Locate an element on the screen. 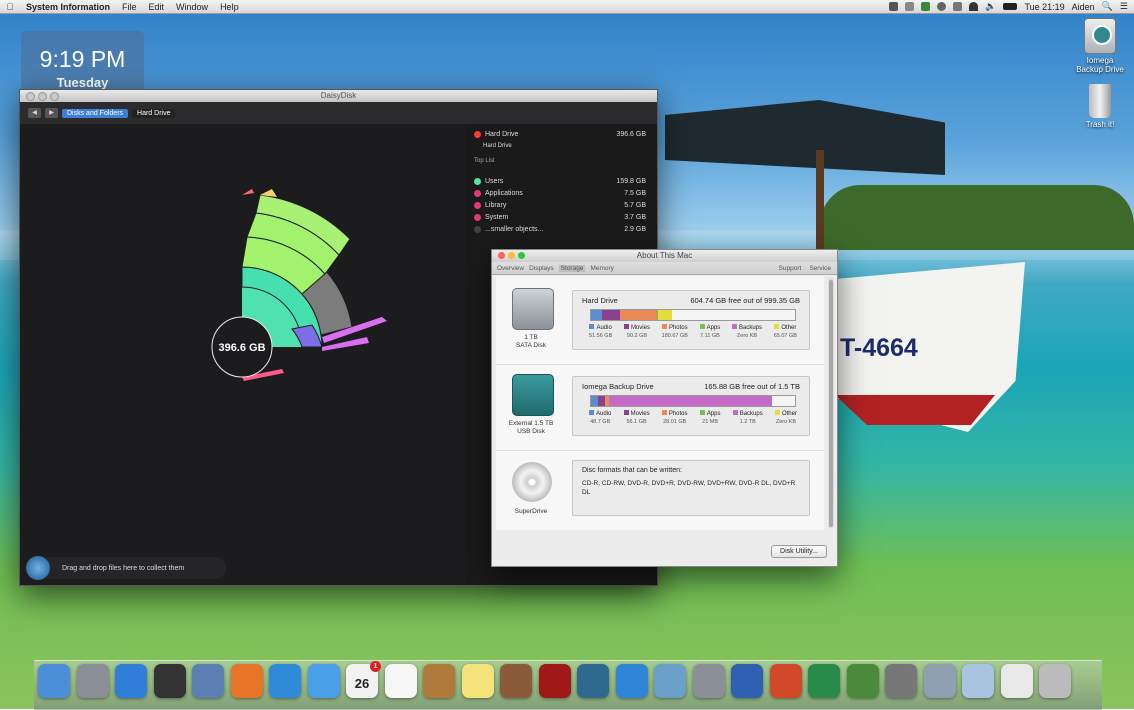 The image size is (1134, 710). bluetooth-icon is located at coordinates (958, 6).